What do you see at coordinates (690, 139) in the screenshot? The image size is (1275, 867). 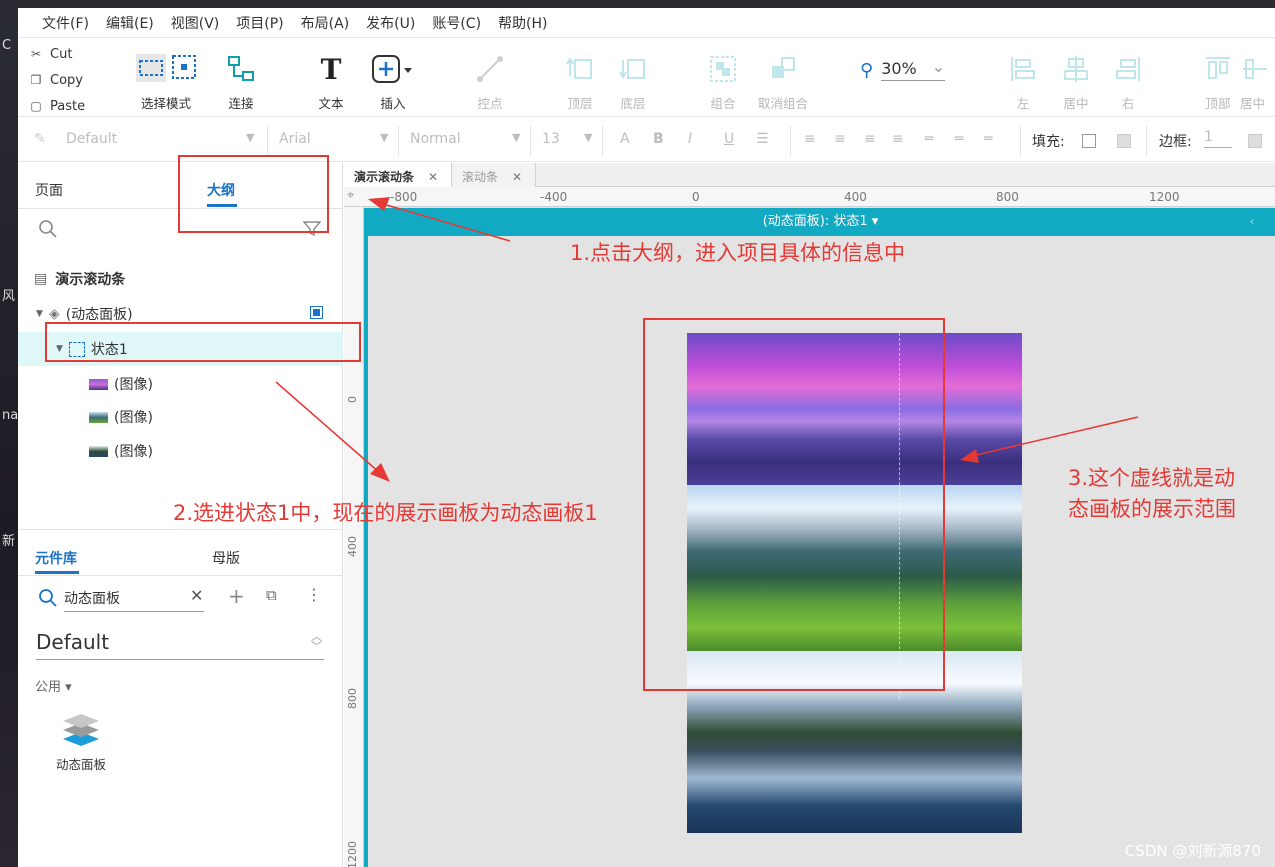 I see `italic-icon: I` at bounding box center [690, 139].